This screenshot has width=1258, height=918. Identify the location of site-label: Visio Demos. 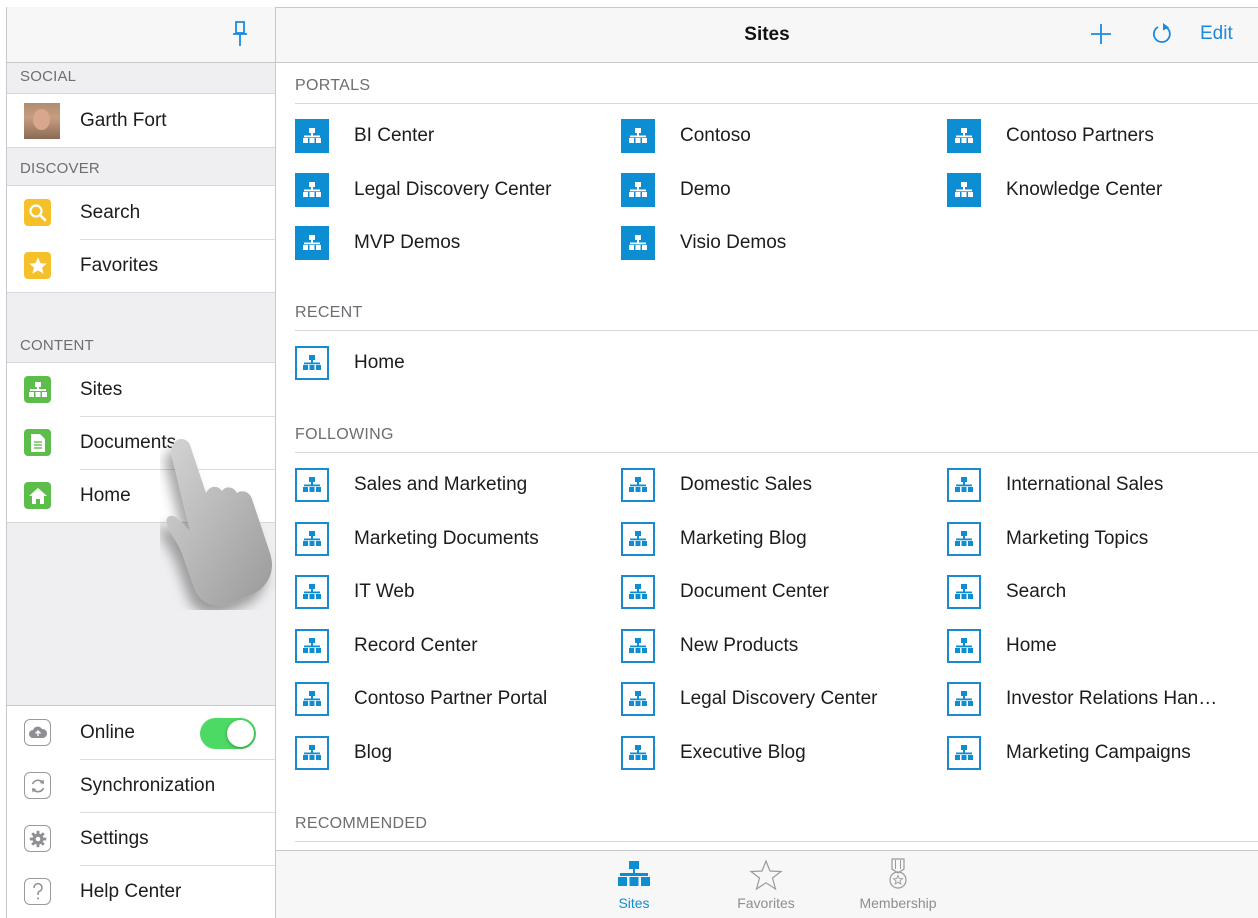
(733, 242).